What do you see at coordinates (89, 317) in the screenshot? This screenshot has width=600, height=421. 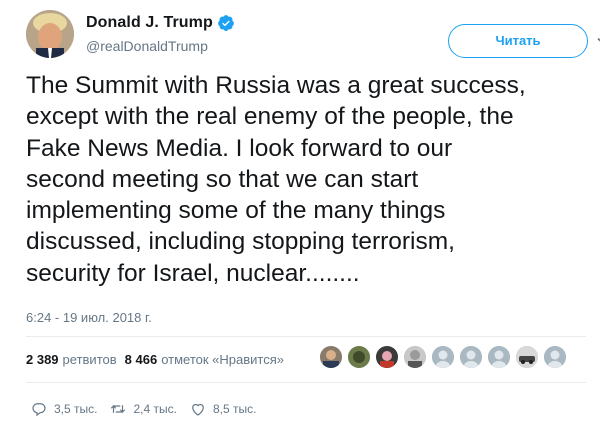 I see `tweet-timestamp: 6:24 - 19 июл. 2018 г.` at bounding box center [89, 317].